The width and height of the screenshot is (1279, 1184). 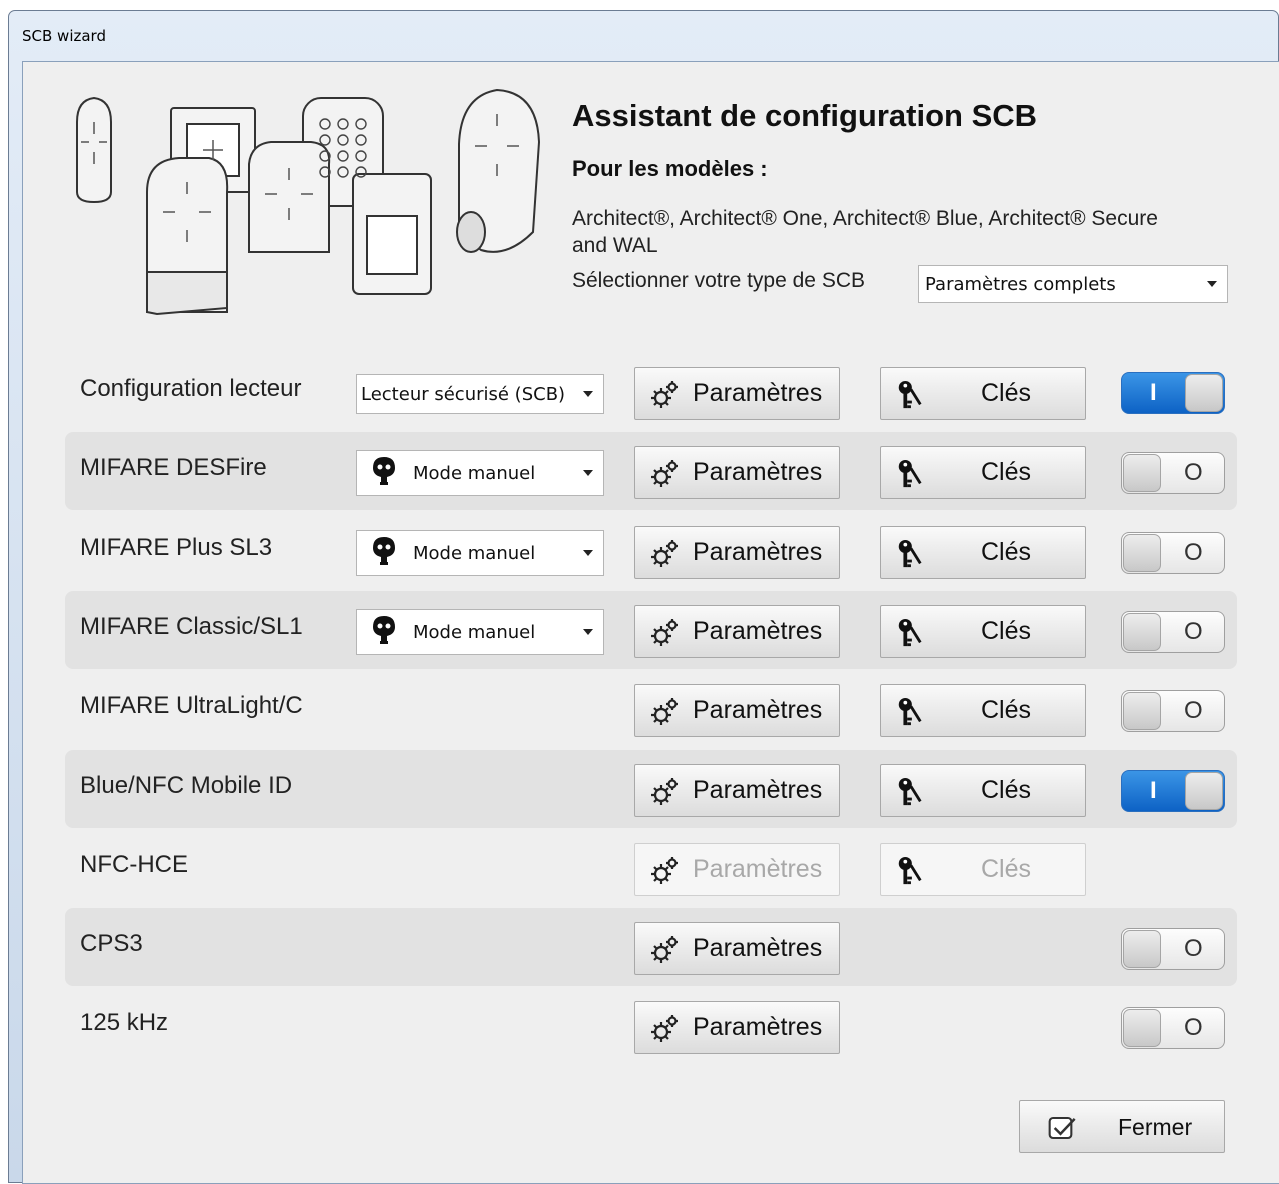 What do you see at coordinates (64, 36) in the screenshot?
I see `window-title: SCB wizard` at bounding box center [64, 36].